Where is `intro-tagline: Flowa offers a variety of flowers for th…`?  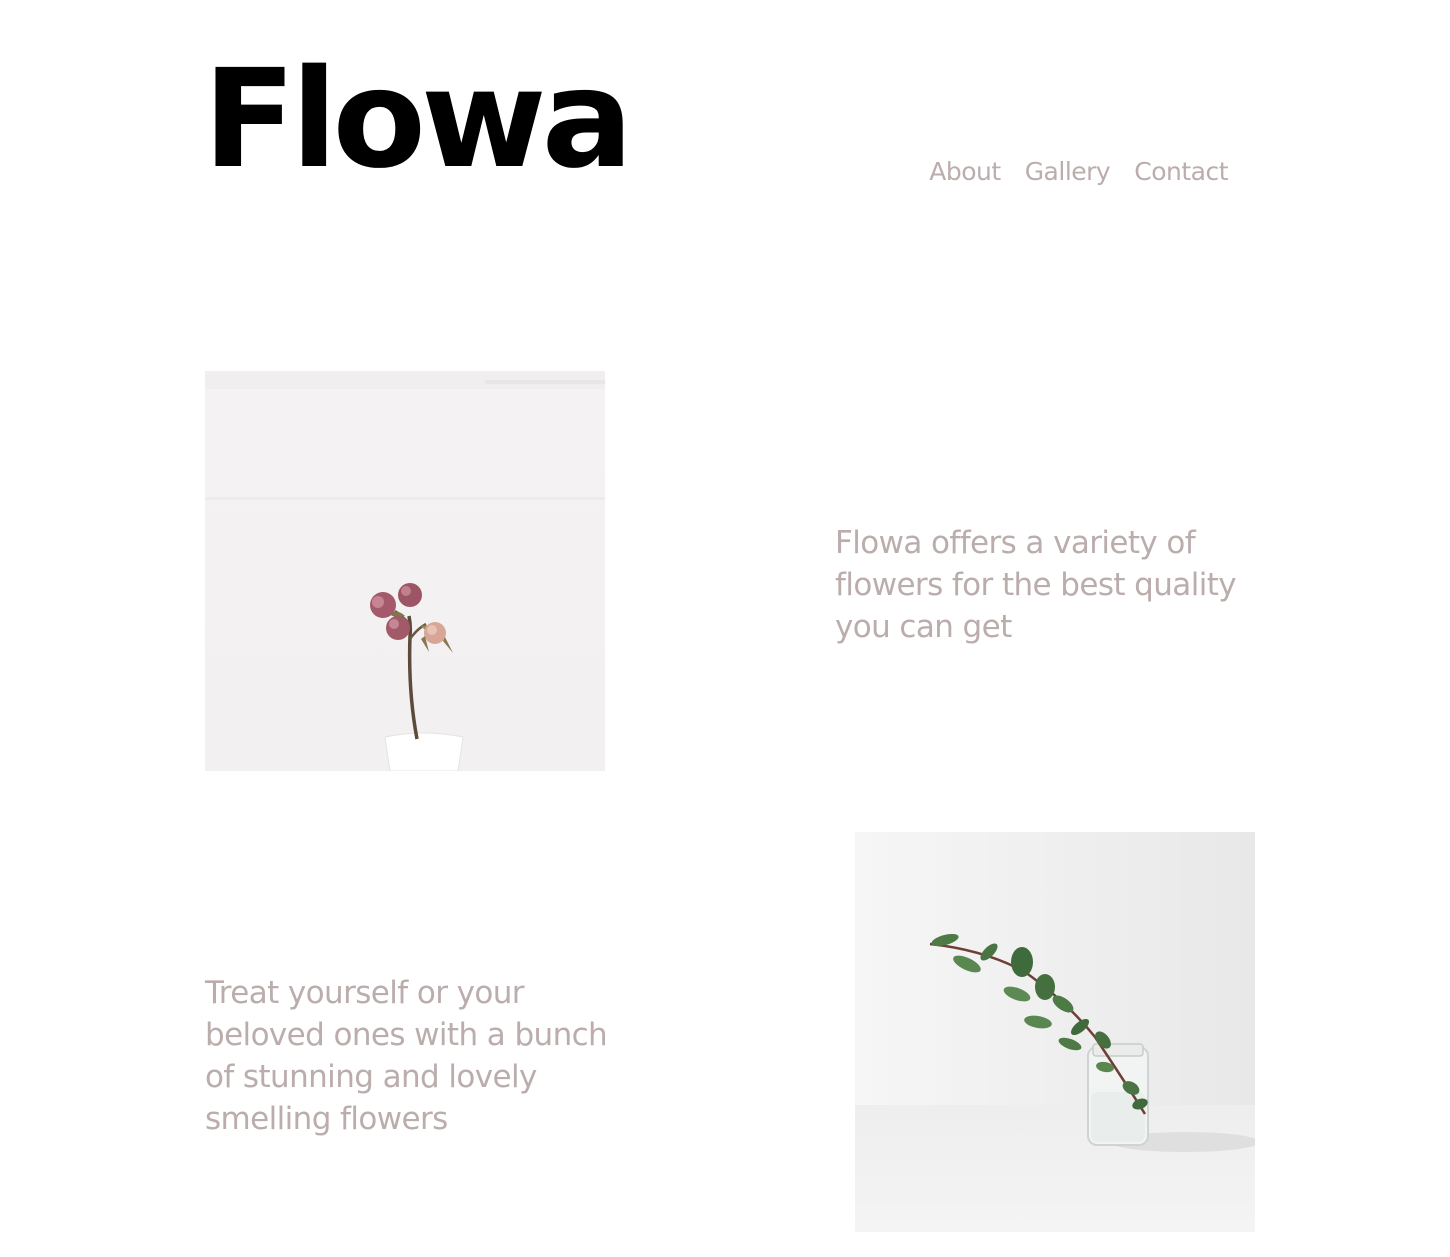
intro-tagline: Flowa offers a variety of flowers for th… is located at coordinates (1036, 585).